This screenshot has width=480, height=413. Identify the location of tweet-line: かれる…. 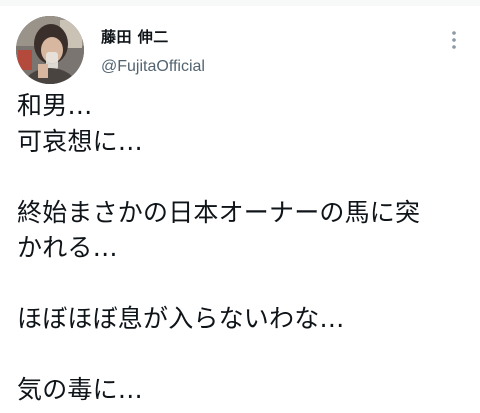
(67, 247).